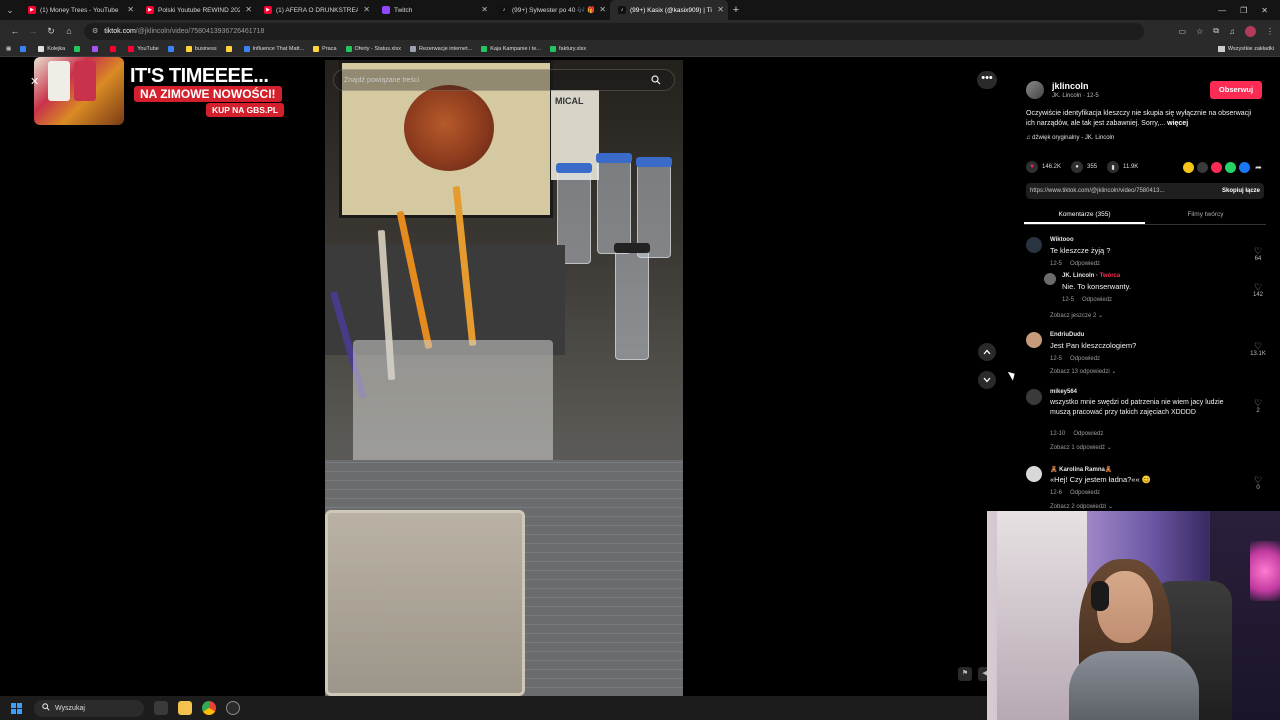 The image size is (1280, 720). What do you see at coordinates (89, 708) in the screenshot?
I see `taskbar-search: Wyszukaj` at bounding box center [89, 708].